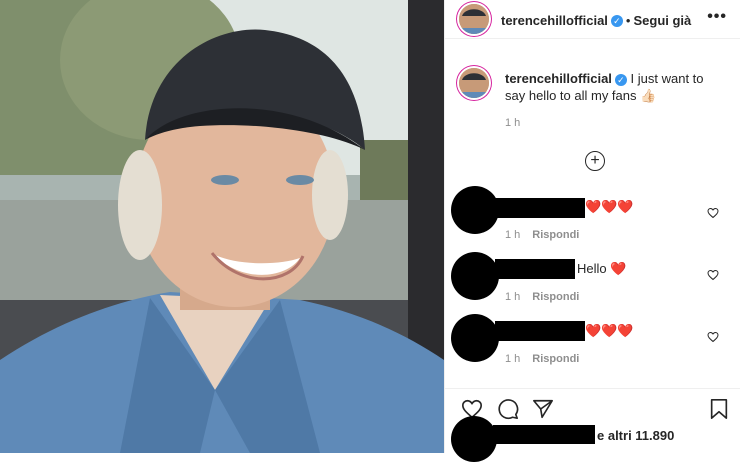 Image resolution: width=740 pixels, height=462 pixels. Describe the element at coordinates (595, 161) in the screenshot. I see `add-comments-icon: +` at that location.